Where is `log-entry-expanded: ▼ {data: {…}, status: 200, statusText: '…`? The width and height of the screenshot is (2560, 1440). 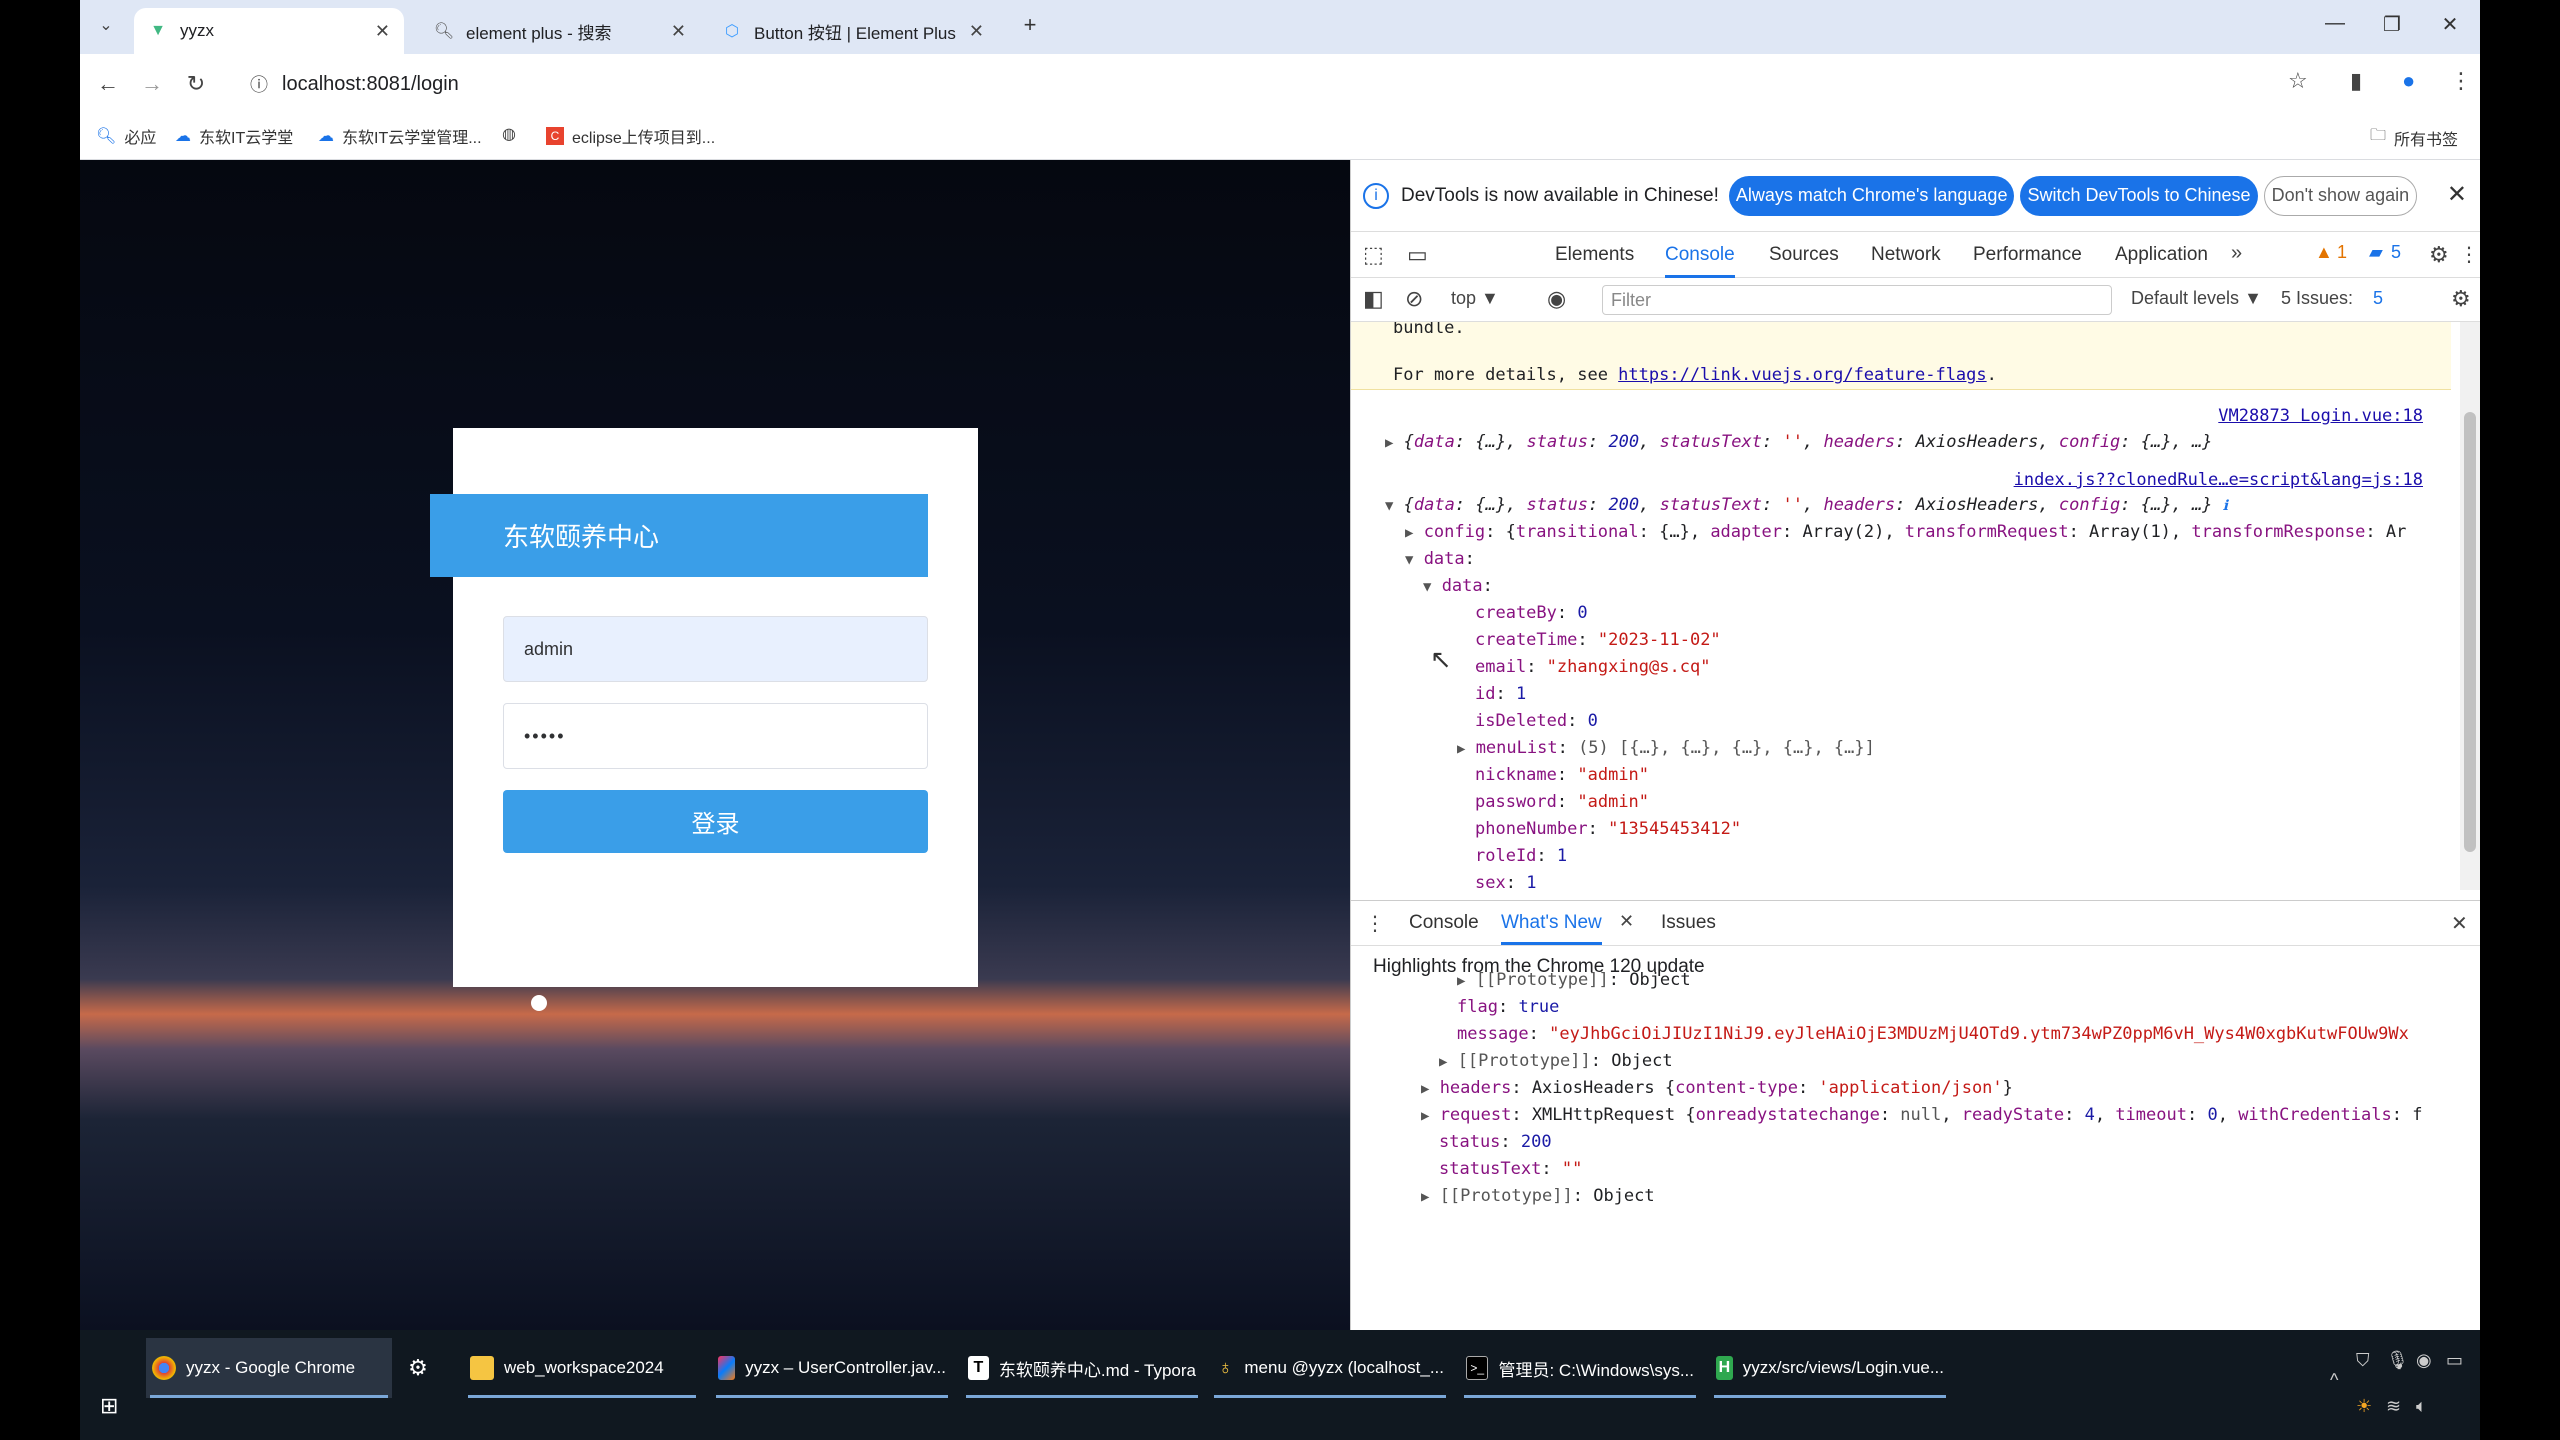
log-entry-expanded: ▼ {data: {…}, status: 200, statusText: '… is located at coordinates (1806, 505).